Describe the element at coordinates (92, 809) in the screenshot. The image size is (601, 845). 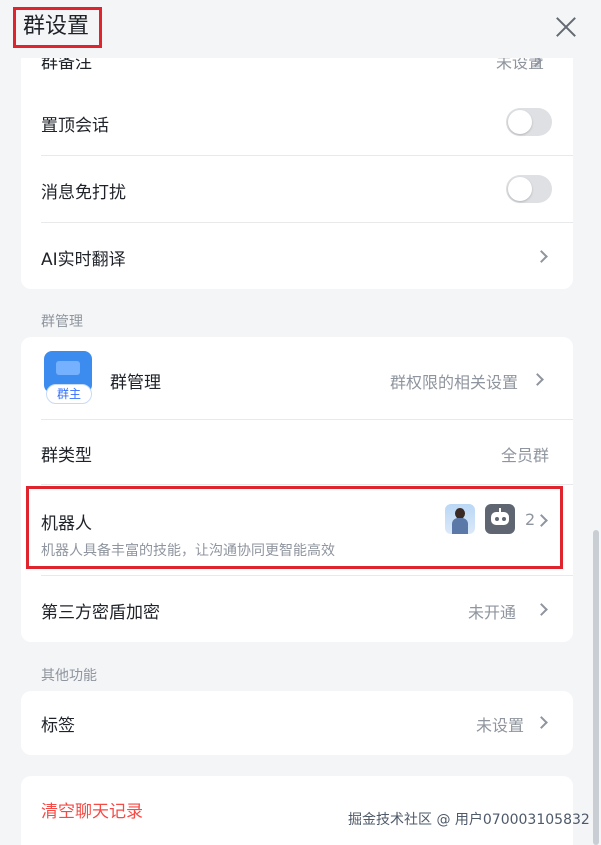
I see `clear-history-button: 清空聊天记录` at that location.